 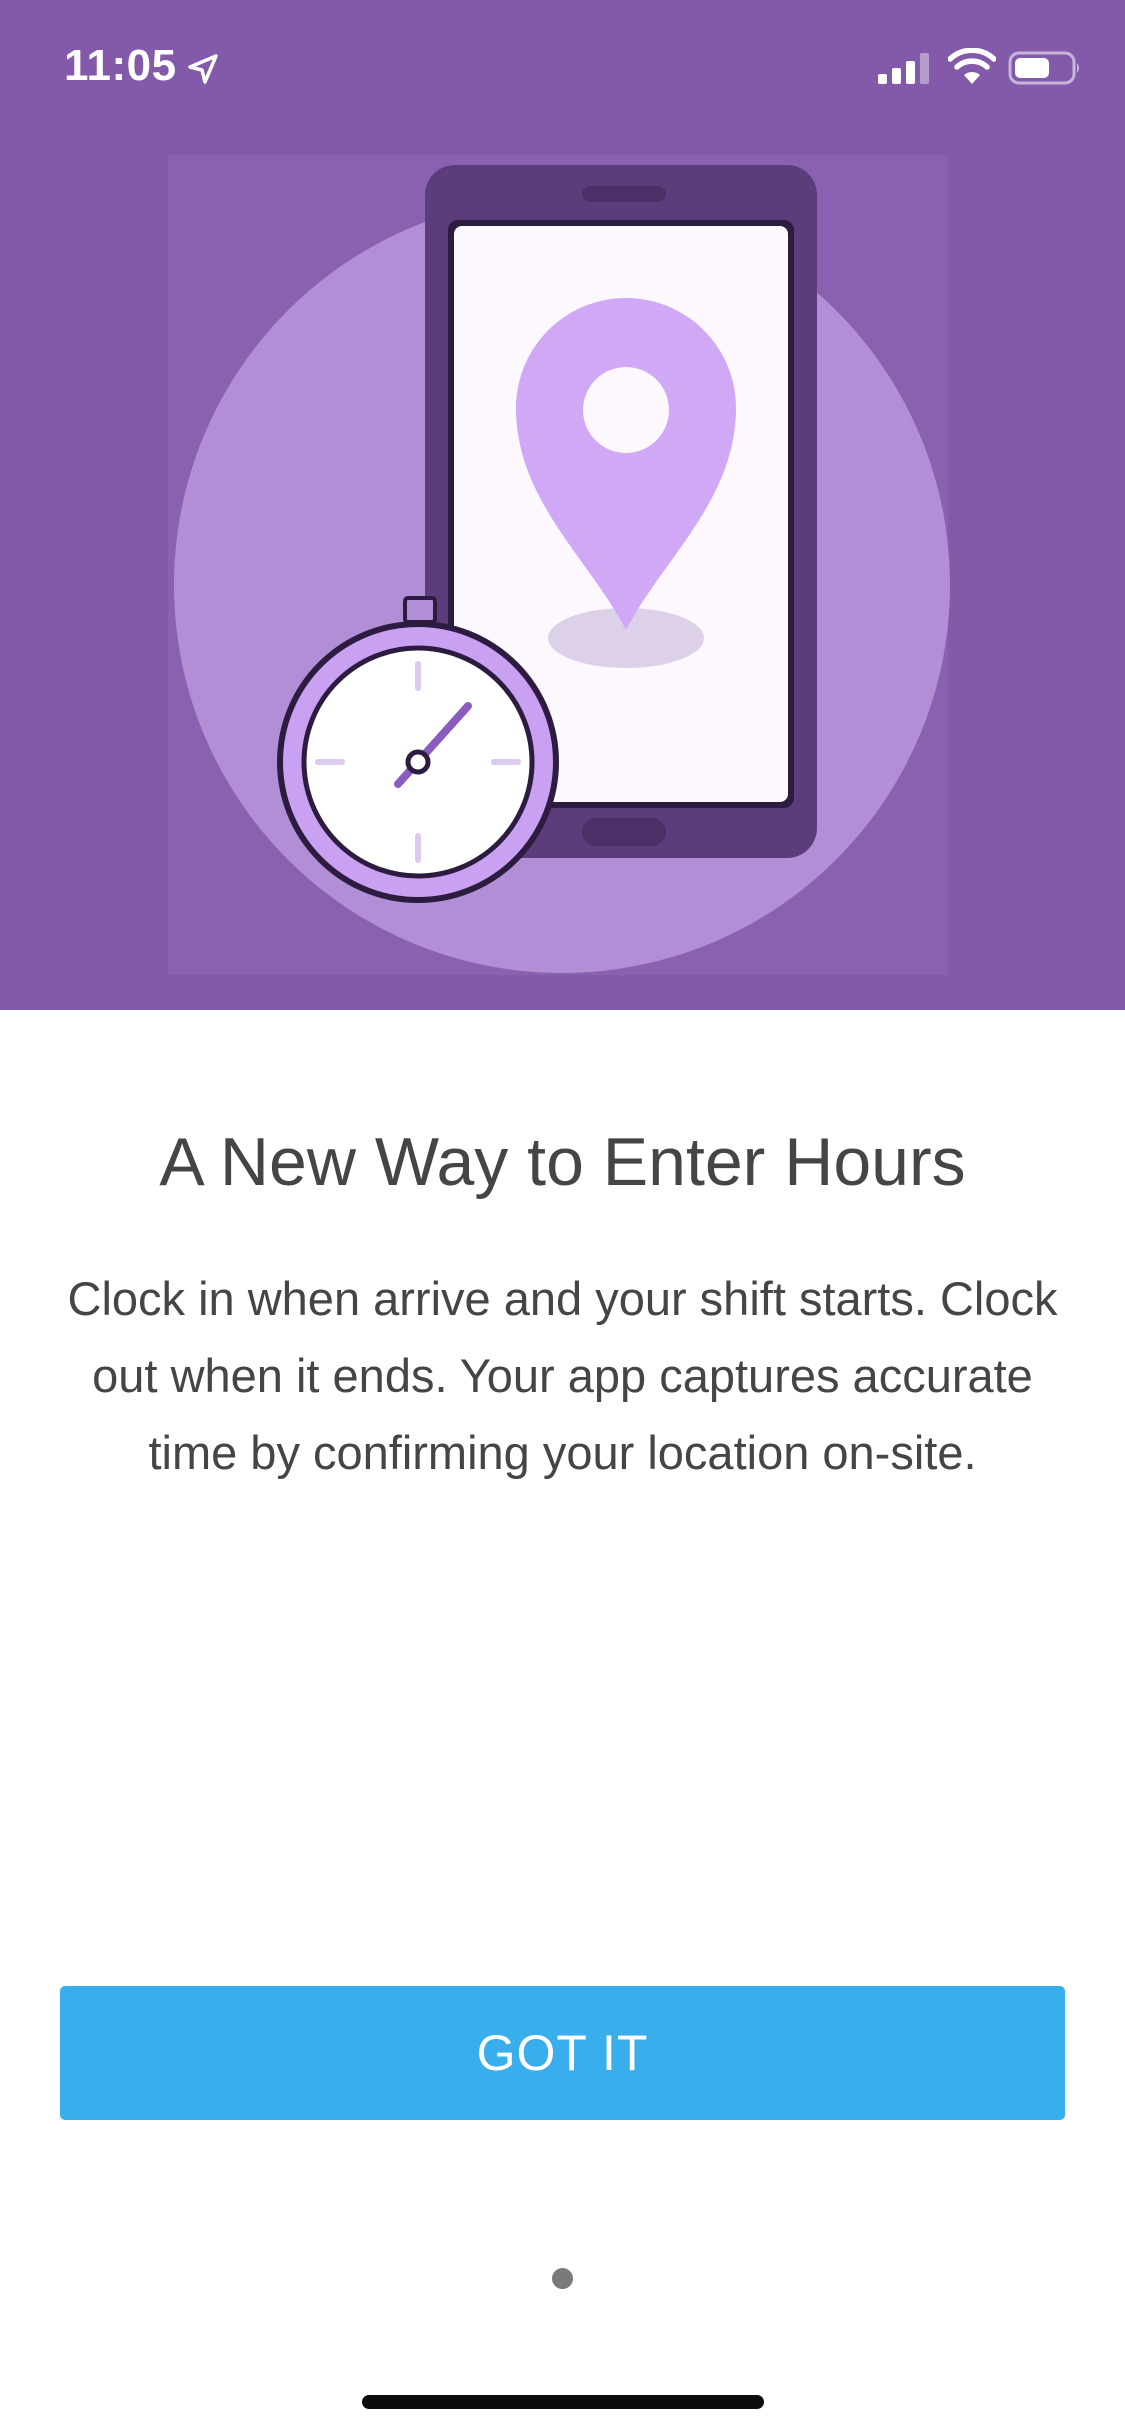 What do you see at coordinates (120, 65) in the screenshot?
I see `status-time: 11:05` at bounding box center [120, 65].